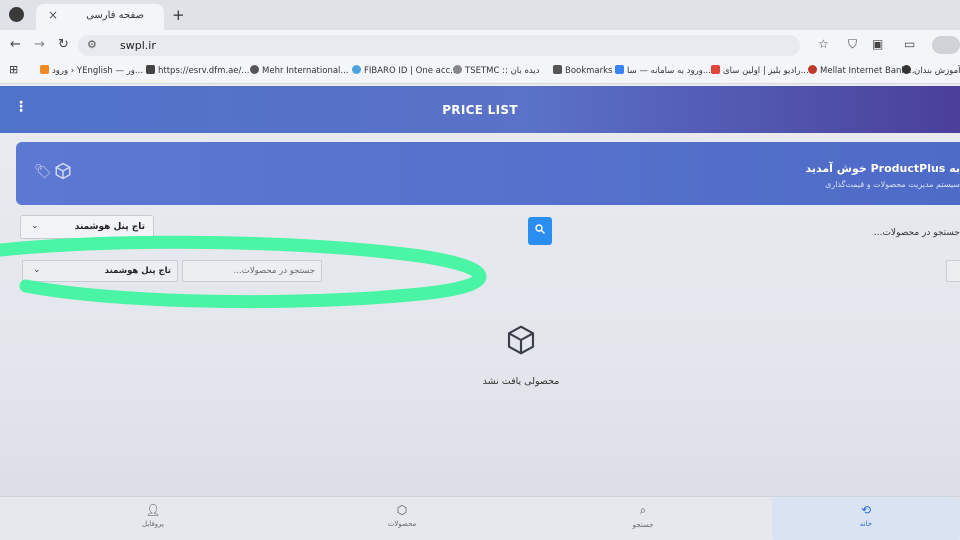  I want to click on nav-products-label: محصولات, so click(402, 524).